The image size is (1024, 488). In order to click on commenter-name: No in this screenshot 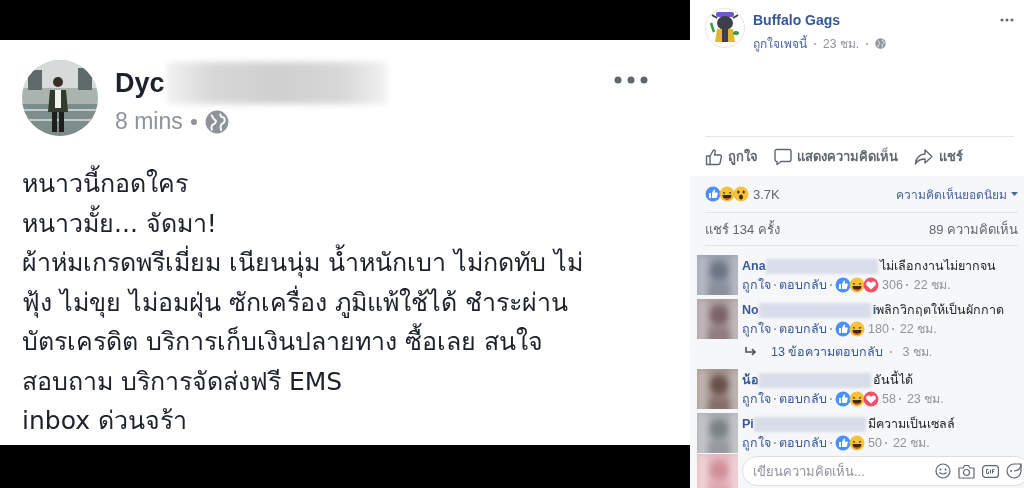, I will do `click(750, 310)`.